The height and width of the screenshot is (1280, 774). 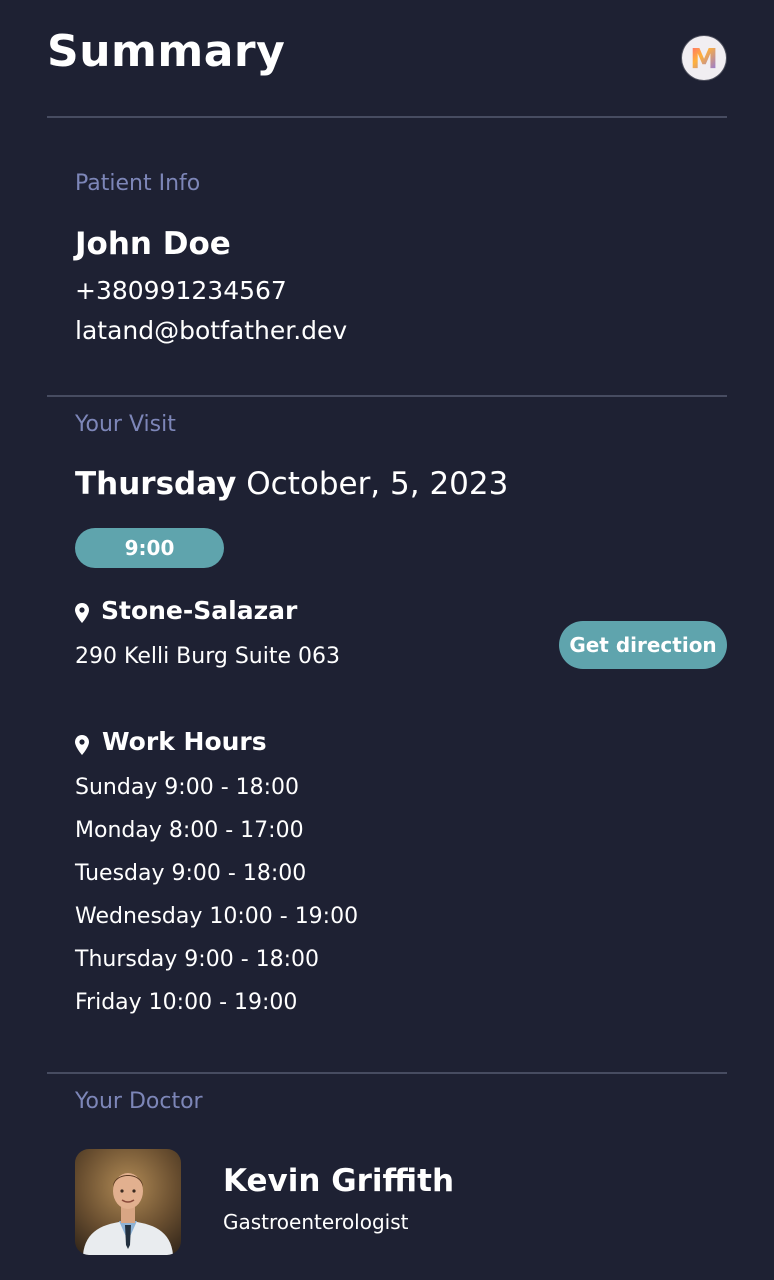 What do you see at coordinates (138, 183) in the screenshot?
I see `patient-info-label: Patient Info` at bounding box center [138, 183].